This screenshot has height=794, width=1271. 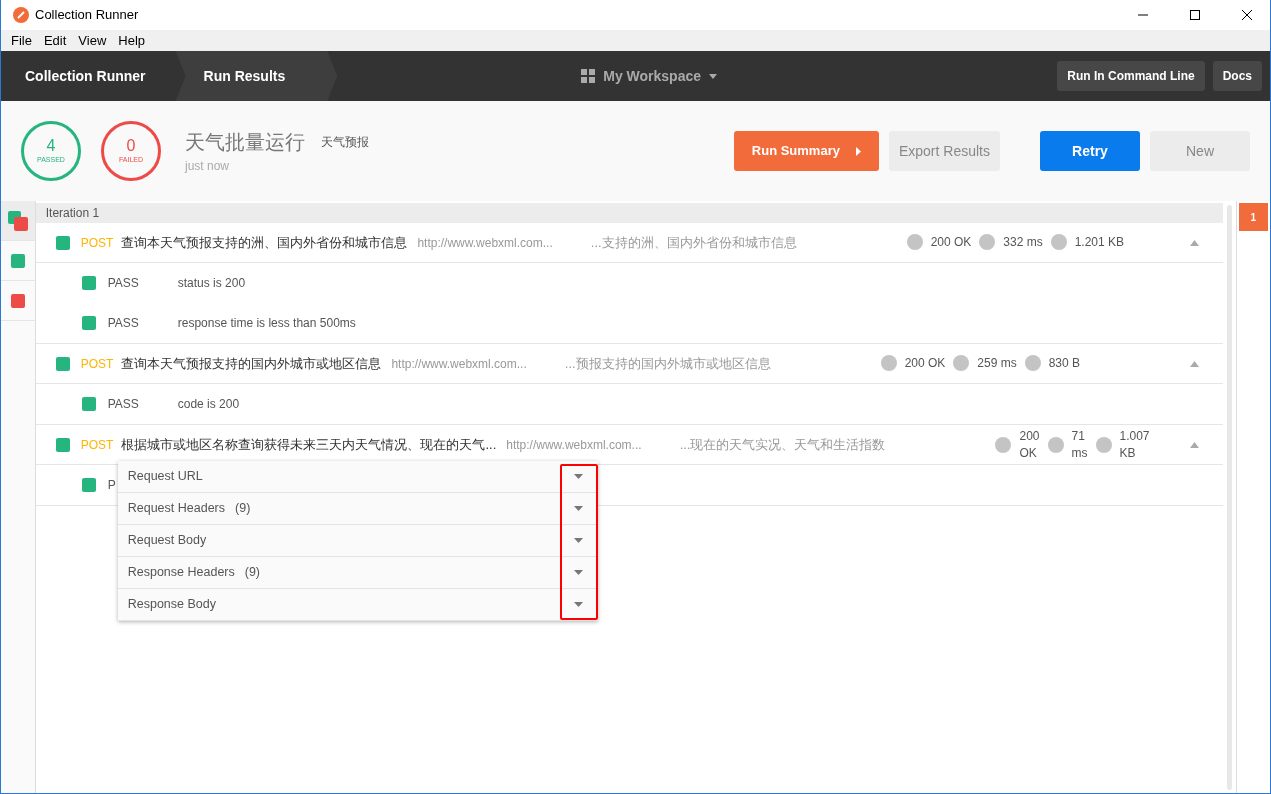 What do you see at coordinates (251, 363) in the screenshot?
I see `request-name: 查询本天气预报支持的国内外城市或地区信息` at bounding box center [251, 363].